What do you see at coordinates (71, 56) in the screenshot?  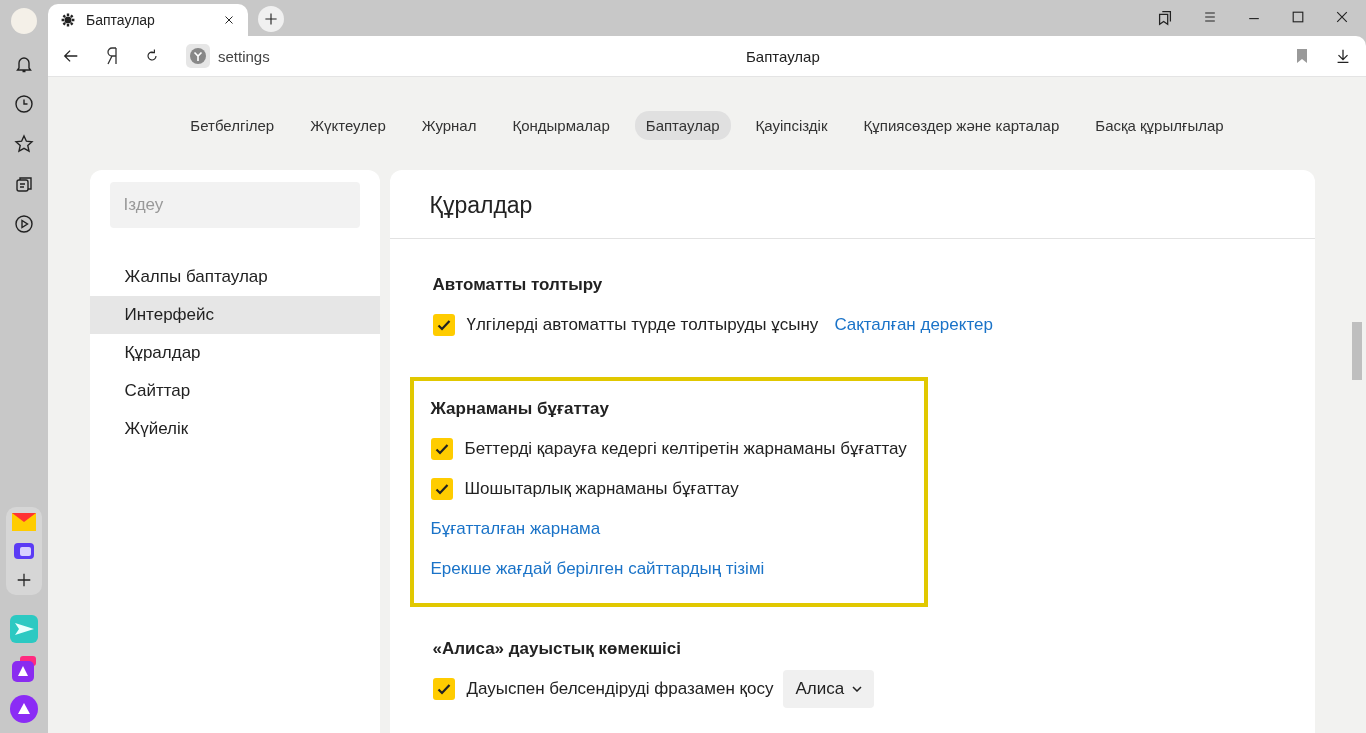 I see `back-icon` at bounding box center [71, 56].